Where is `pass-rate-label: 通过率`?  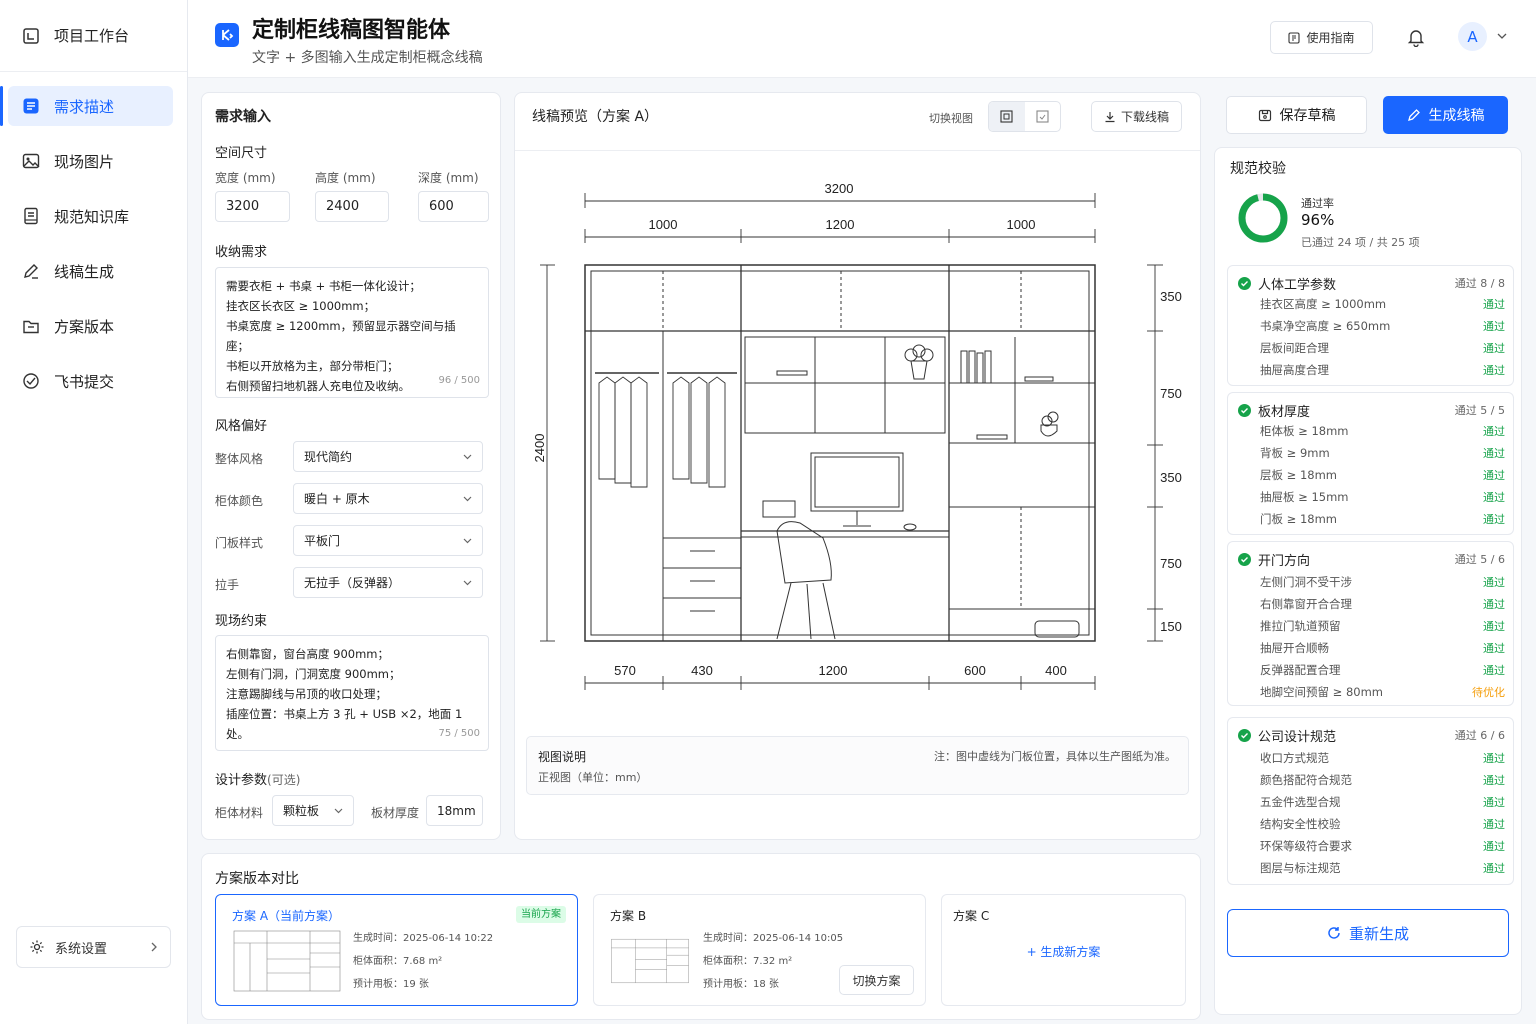 pass-rate-label: 通过率 is located at coordinates (1317, 203).